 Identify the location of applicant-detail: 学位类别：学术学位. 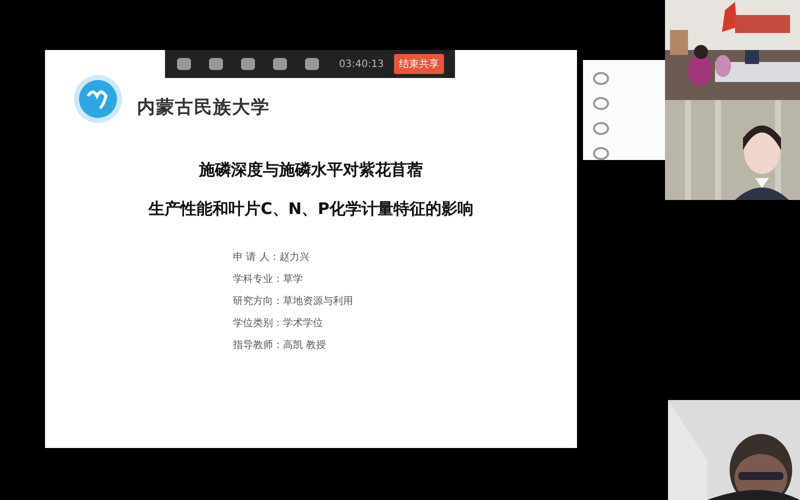
(278, 323).